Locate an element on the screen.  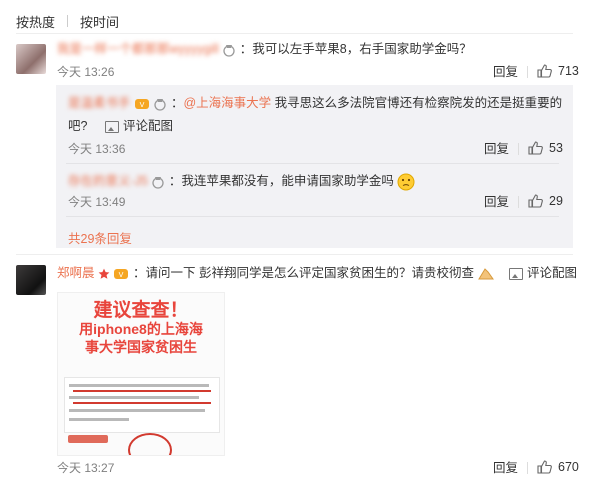
like-button: 713 is located at coordinates (558, 71).